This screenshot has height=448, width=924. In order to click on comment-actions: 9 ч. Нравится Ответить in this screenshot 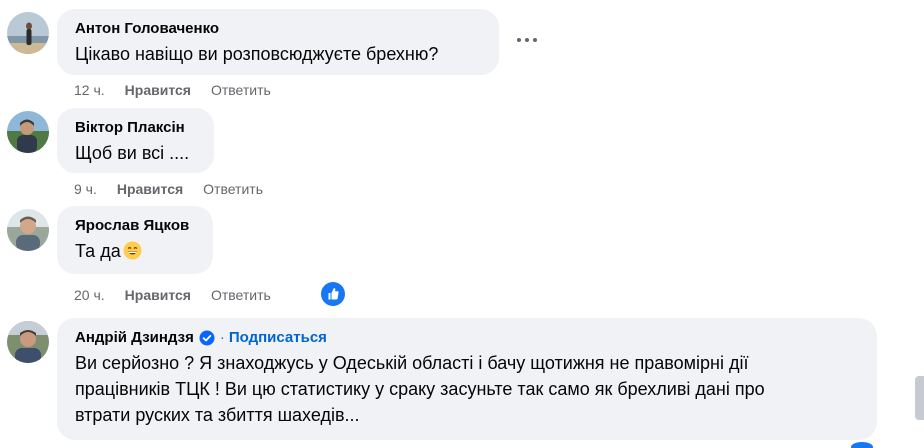, I will do `click(168, 189)`.